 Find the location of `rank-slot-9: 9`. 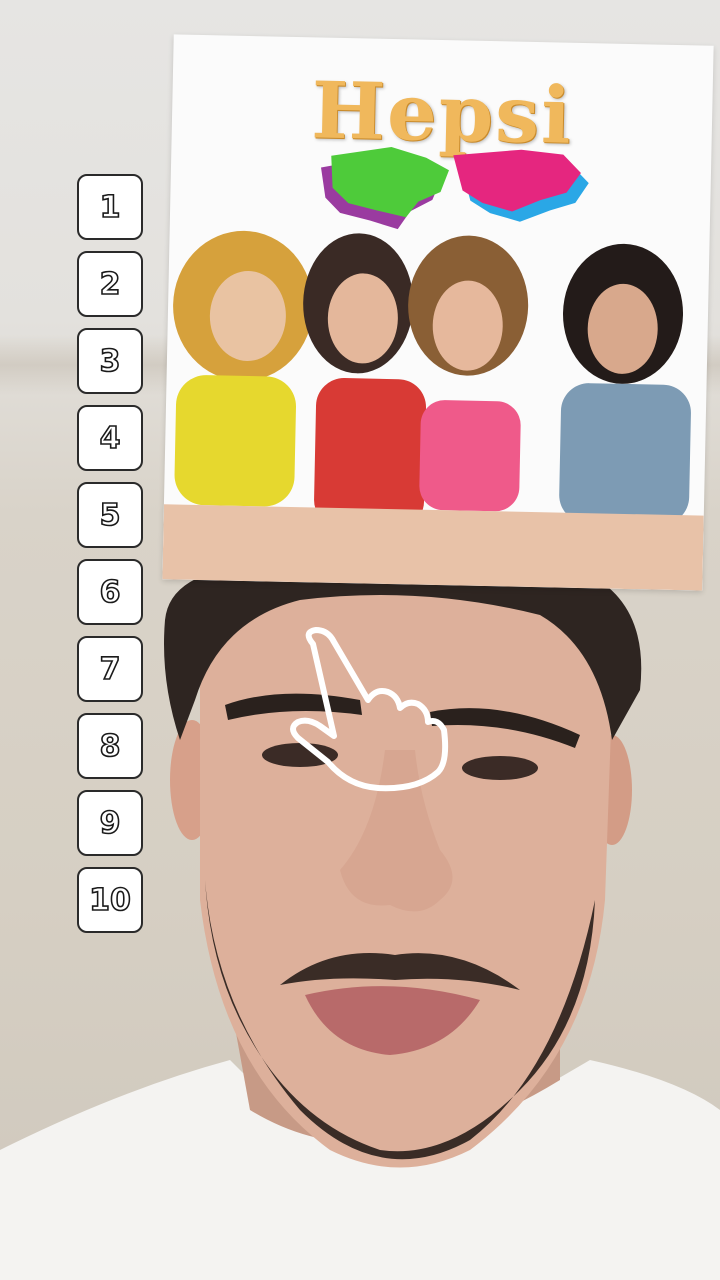

rank-slot-9: 9 is located at coordinates (110, 823).